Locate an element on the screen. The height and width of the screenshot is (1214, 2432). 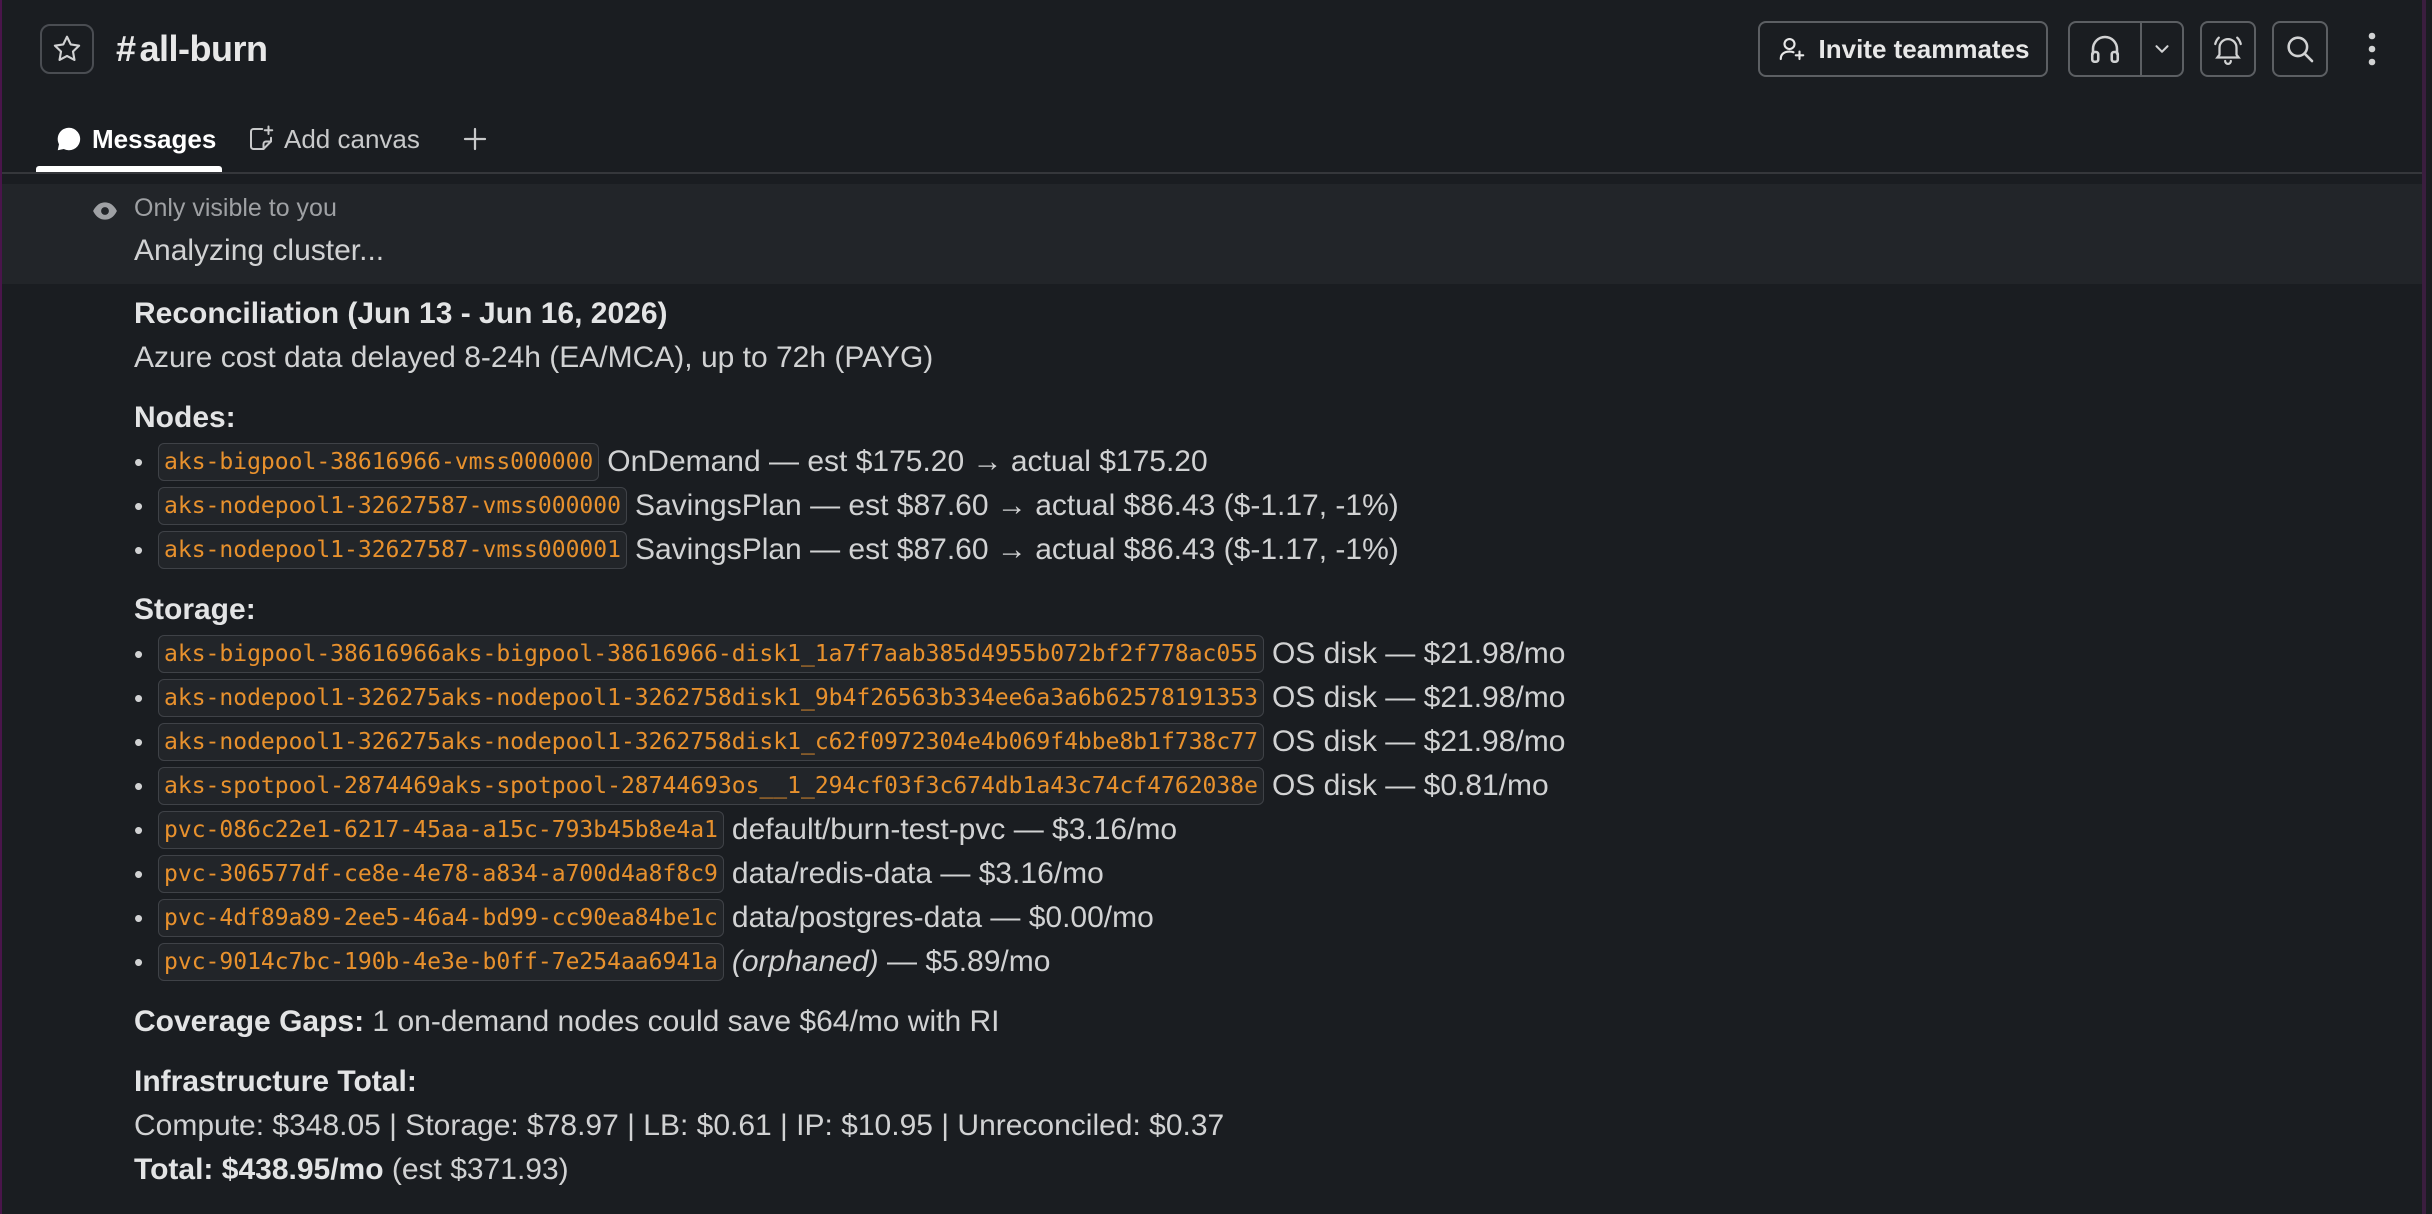
add-tab-button is located at coordinates (475, 139).